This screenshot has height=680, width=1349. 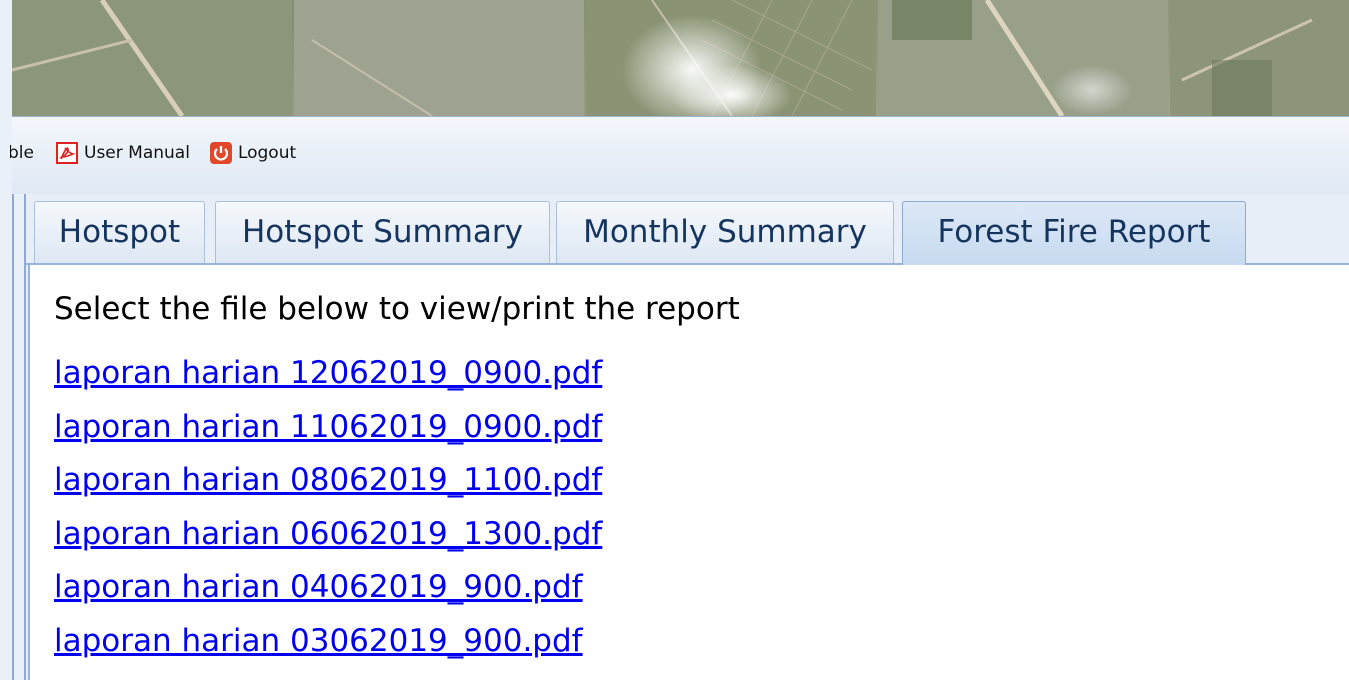 What do you see at coordinates (318, 587) in the screenshot?
I see `report-file-link: laporan harian 04062019_900.pdf` at bounding box center [318, 587].